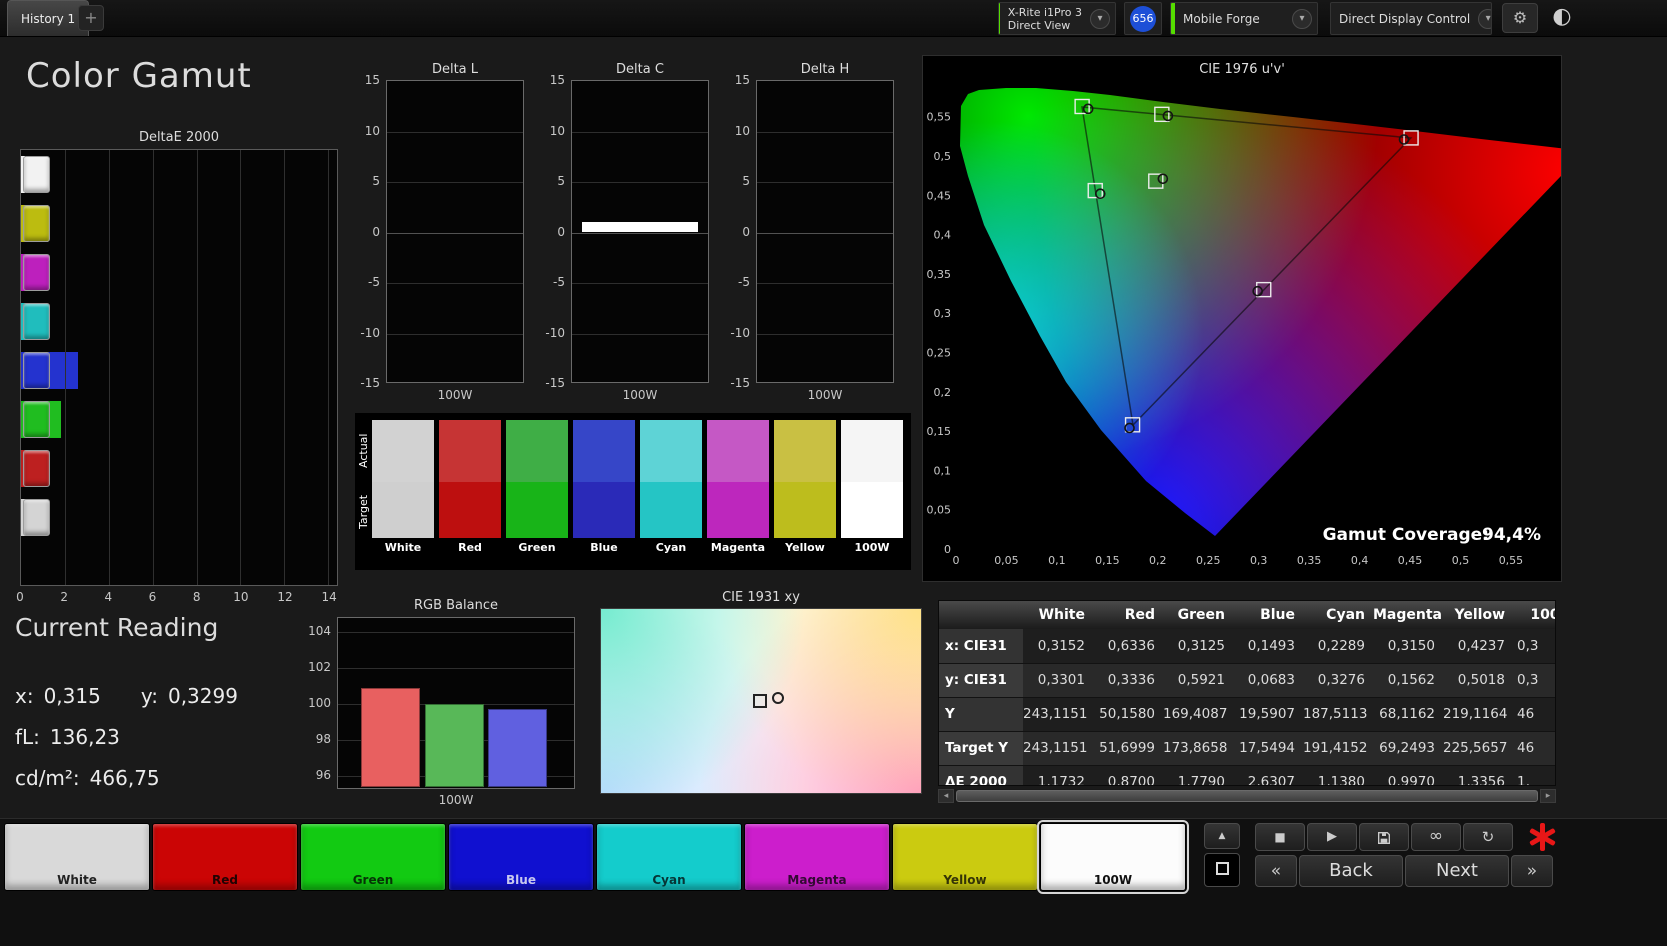 This screenshot has height=946, width=1667. I want to click on patch-button-label: White, so click(77, 880).